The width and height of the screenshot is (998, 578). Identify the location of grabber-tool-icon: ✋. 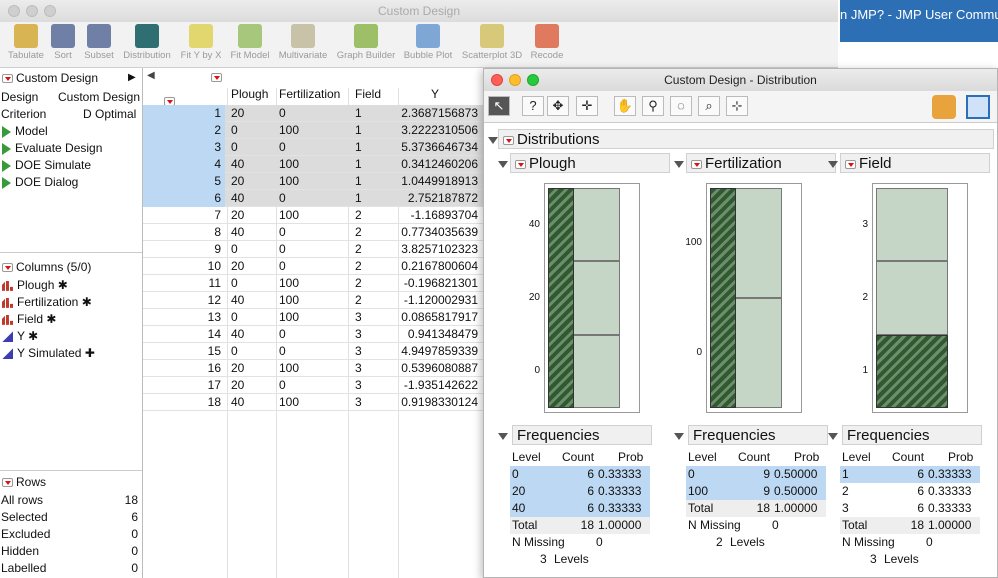
(625, 106).